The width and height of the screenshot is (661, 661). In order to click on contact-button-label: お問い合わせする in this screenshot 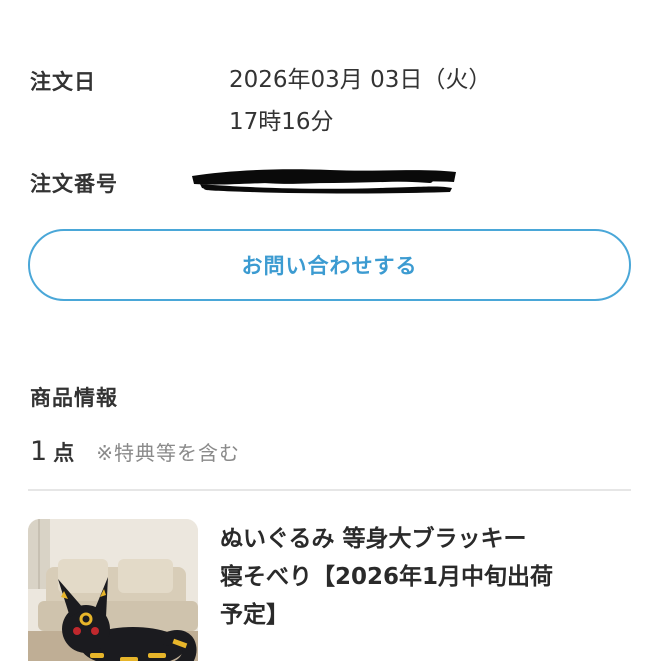, I will do `click(329, 266)`.